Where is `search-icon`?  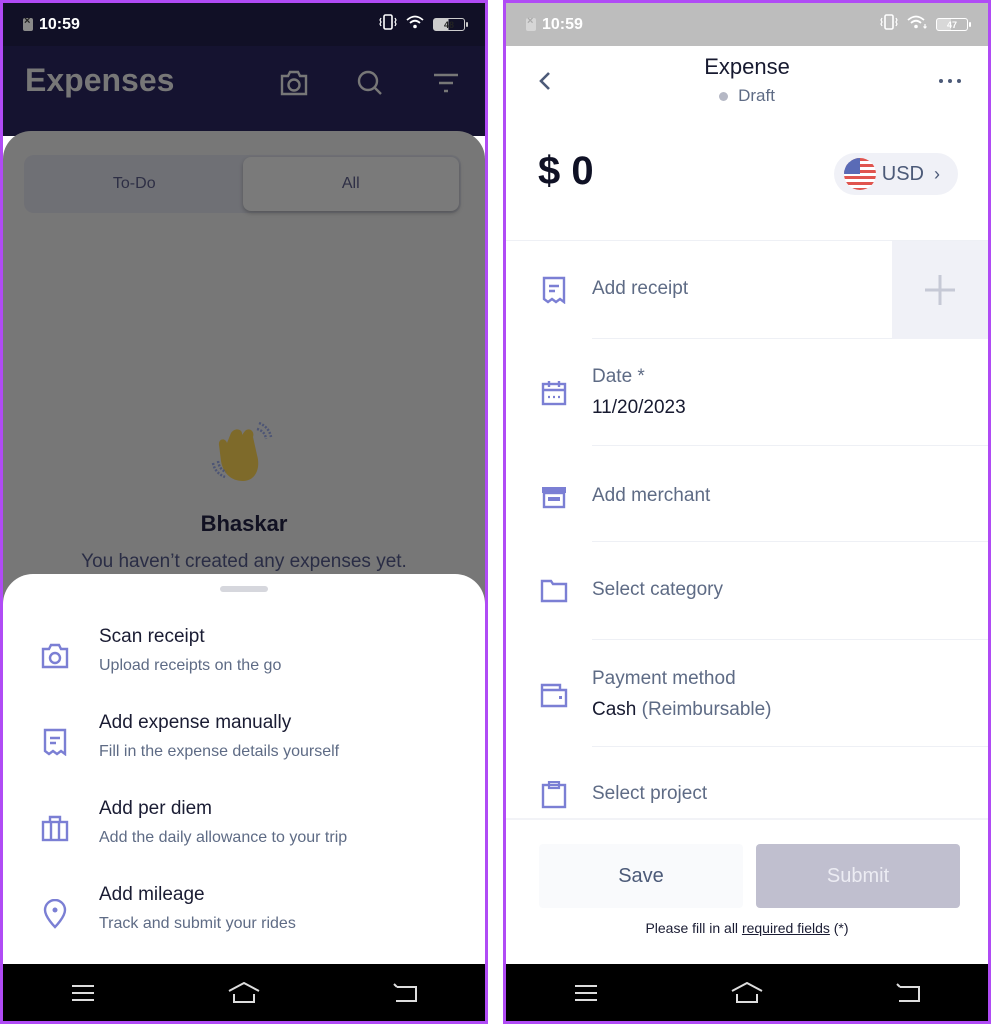 search-icon is located at coordinates (369, 82).